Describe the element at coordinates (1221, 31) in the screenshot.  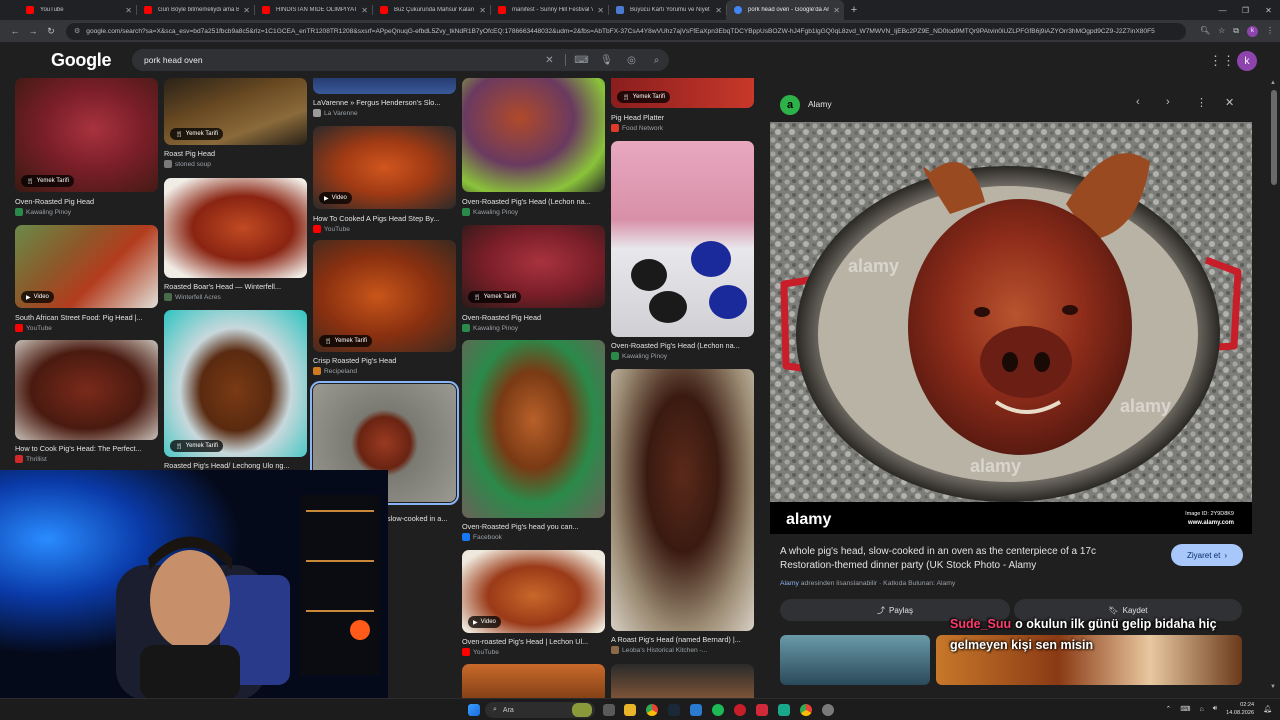
I see `bookmark-star-icon: ☆` at that location.